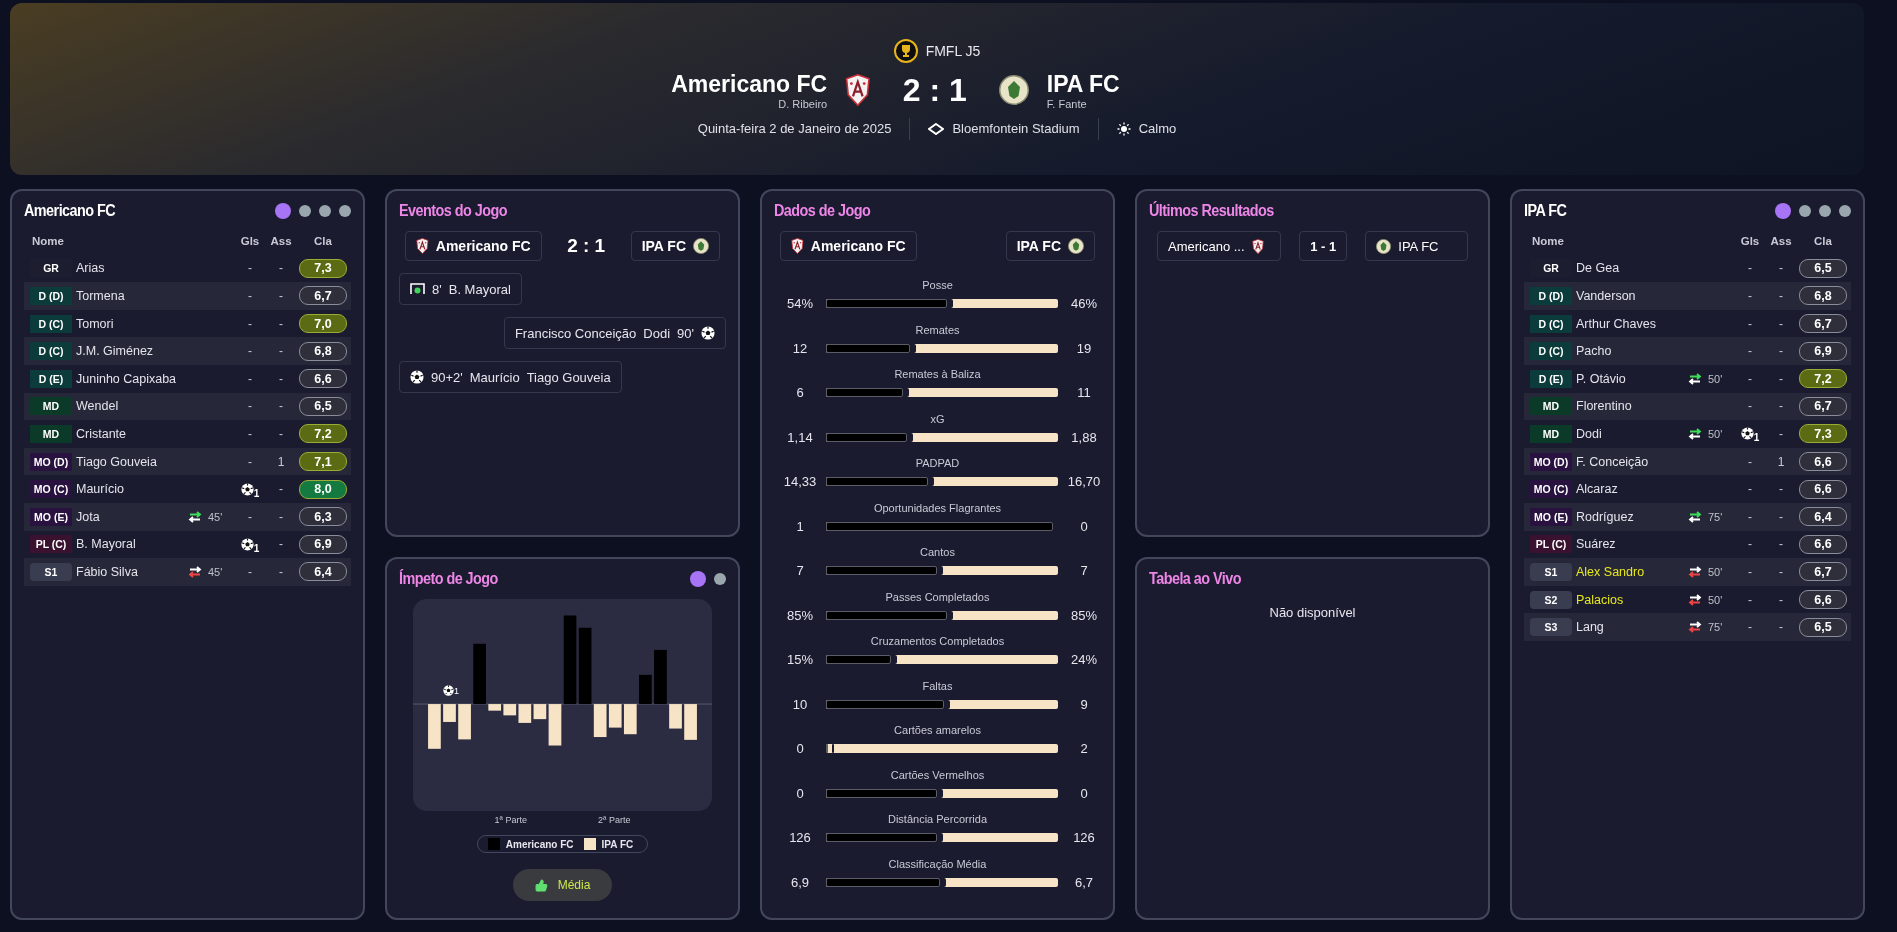 This screenshot has height=932, width=1897. What do you see at coordinates (187, 489) in the screenshot?
I see `player-row: MO (C) Maurício 1 - 8,0` at bounding box center [187, 489].